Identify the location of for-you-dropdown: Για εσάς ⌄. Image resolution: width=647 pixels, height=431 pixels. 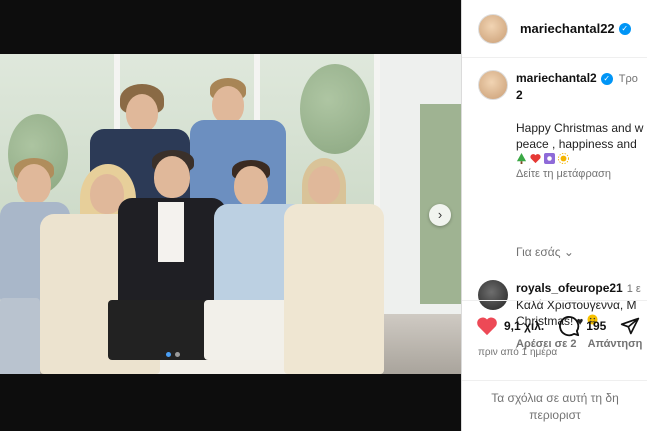
(545, 252).